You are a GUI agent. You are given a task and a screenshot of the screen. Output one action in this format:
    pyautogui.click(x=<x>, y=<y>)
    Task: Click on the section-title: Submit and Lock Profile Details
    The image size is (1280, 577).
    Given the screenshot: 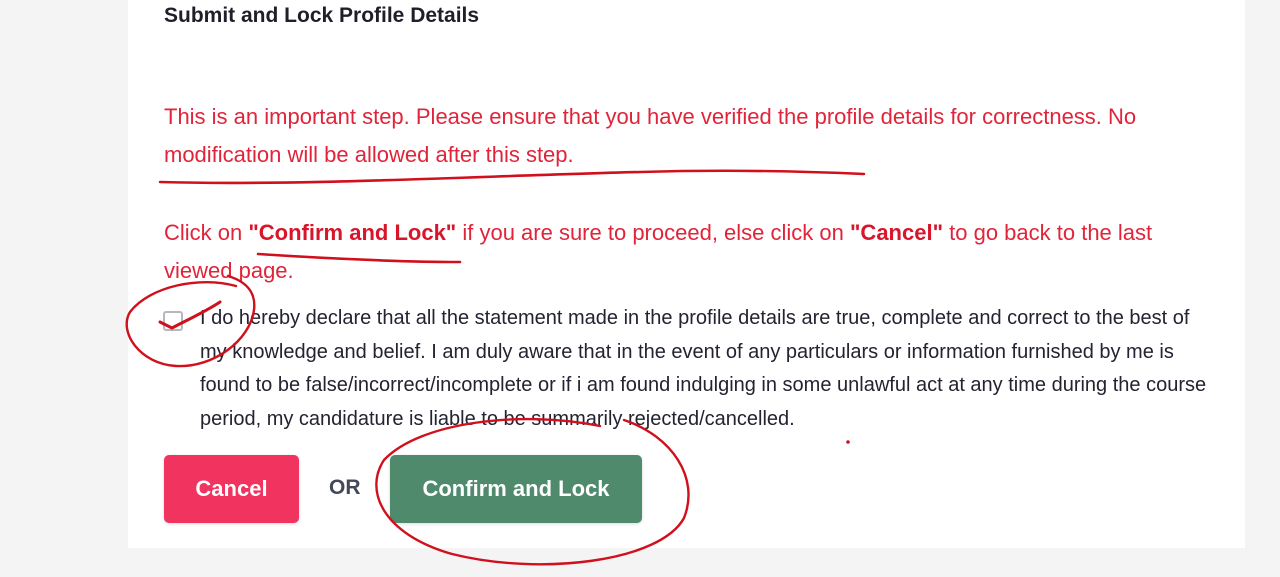 What is the action you would take?
    pyautogui.click(x=322, y=15)
    